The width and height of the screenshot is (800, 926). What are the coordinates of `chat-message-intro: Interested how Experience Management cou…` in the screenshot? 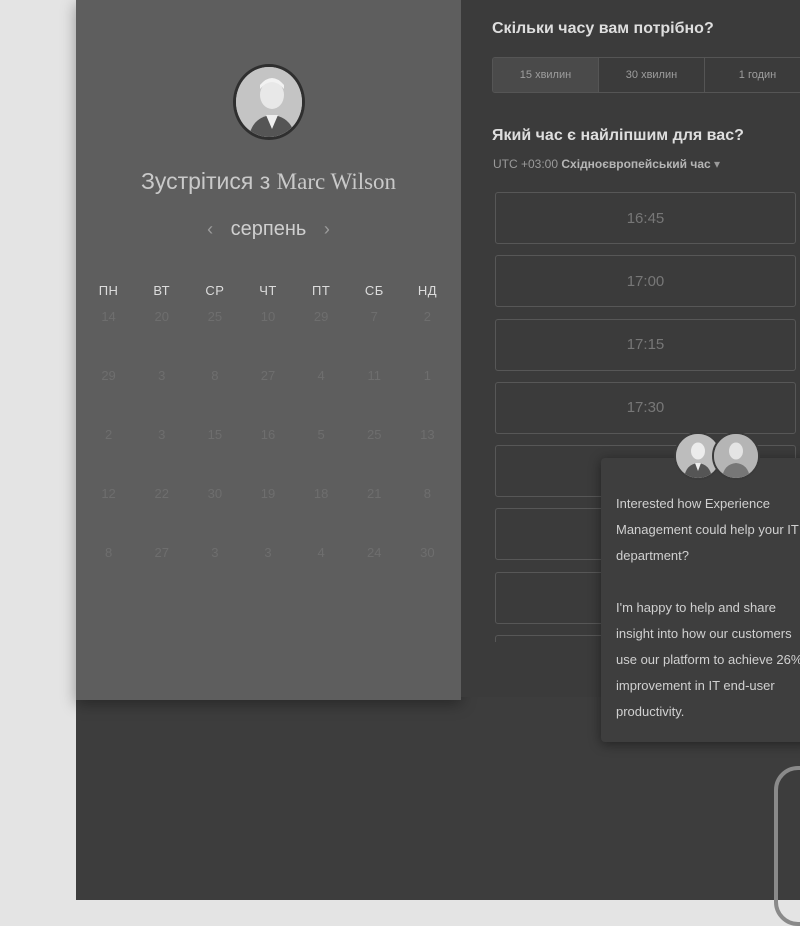 It's located at (707, 529).